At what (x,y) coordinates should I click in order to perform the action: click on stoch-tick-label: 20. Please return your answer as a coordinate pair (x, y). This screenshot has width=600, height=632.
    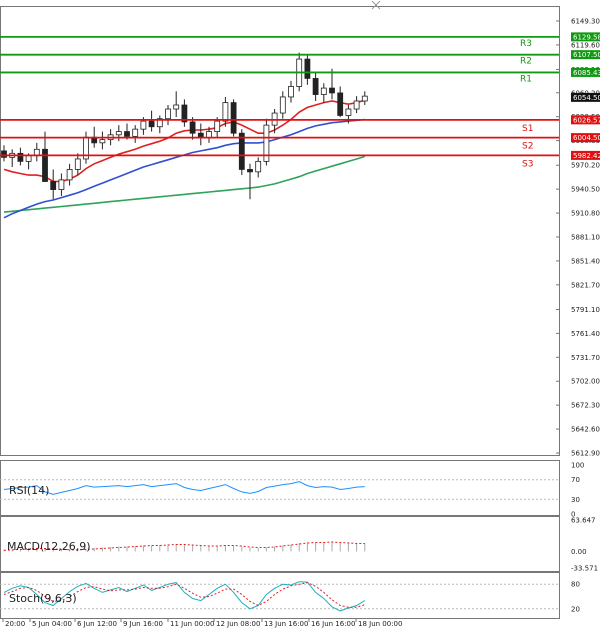
    Looking at the image, I should click on (575, 609).